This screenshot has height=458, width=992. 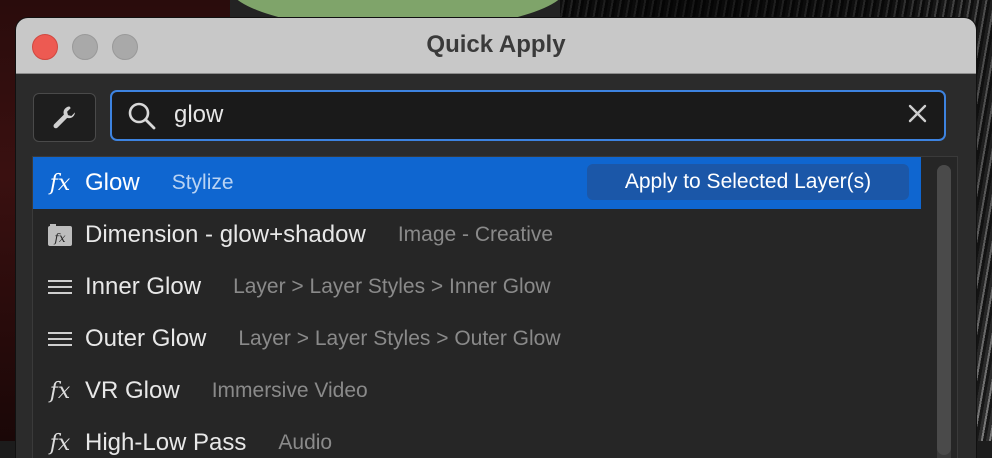 I want to click on list-item: fx VR Glow Immersive Video, so click(x=477, y=391).